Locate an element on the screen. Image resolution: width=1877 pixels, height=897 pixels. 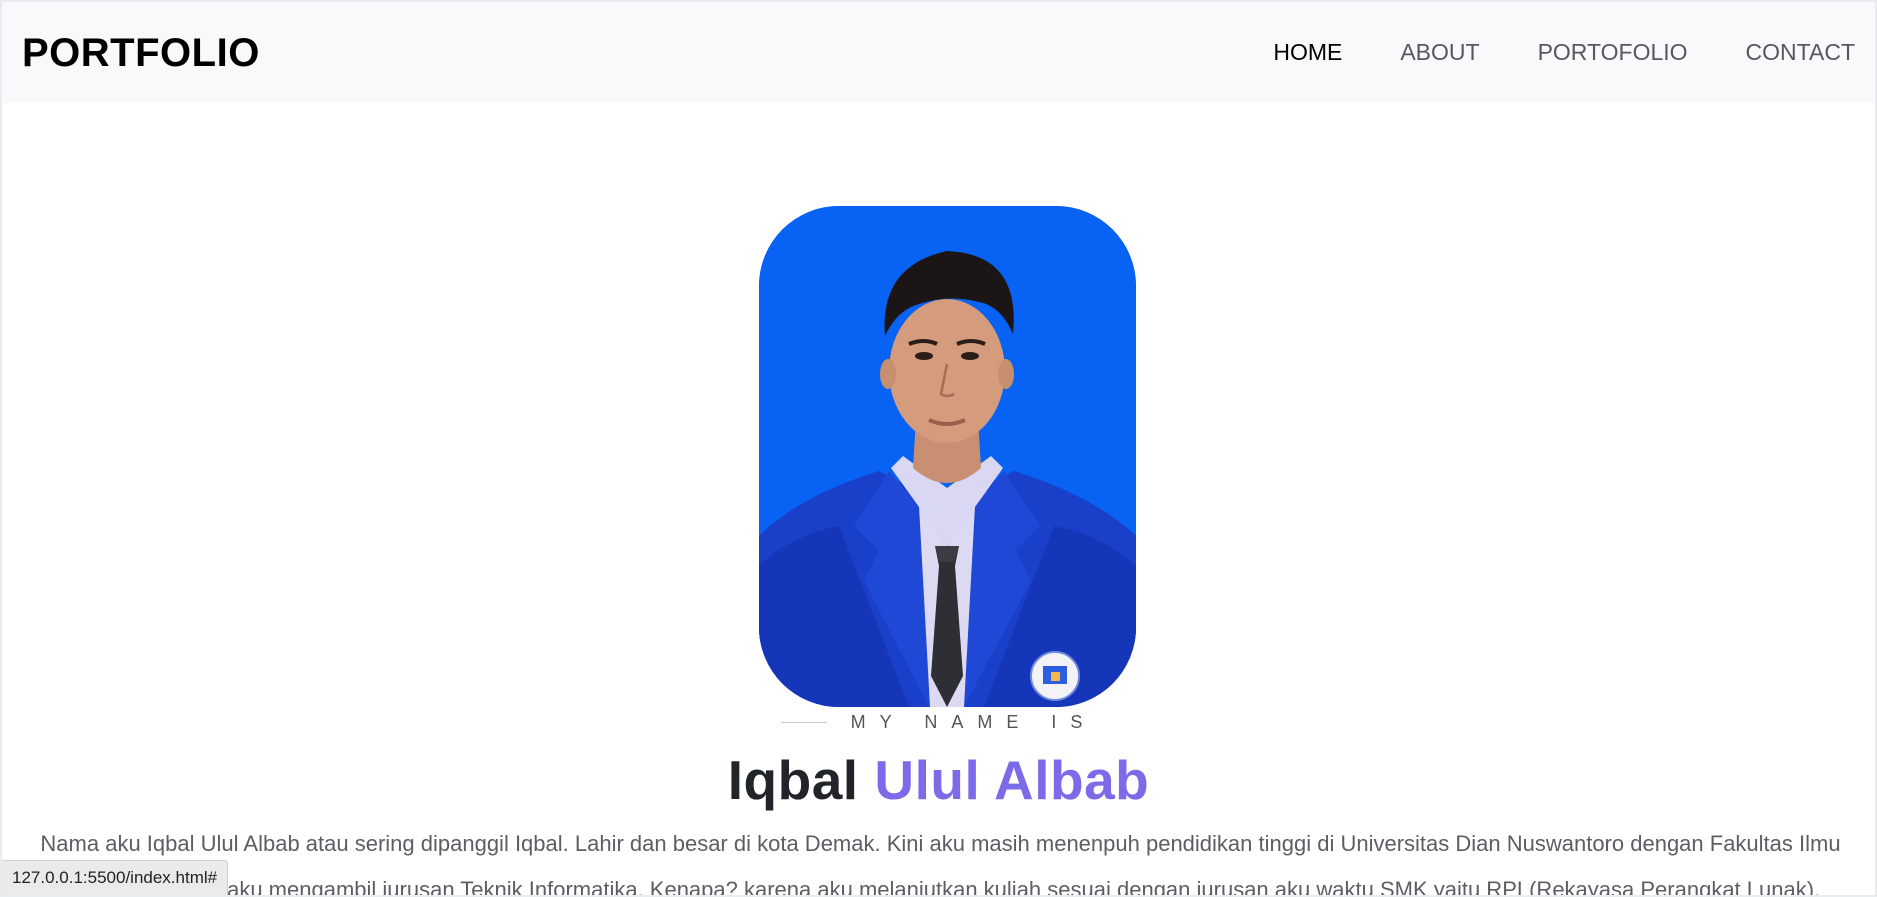
first-name: Iqbal is located at coordinates (793, 780).